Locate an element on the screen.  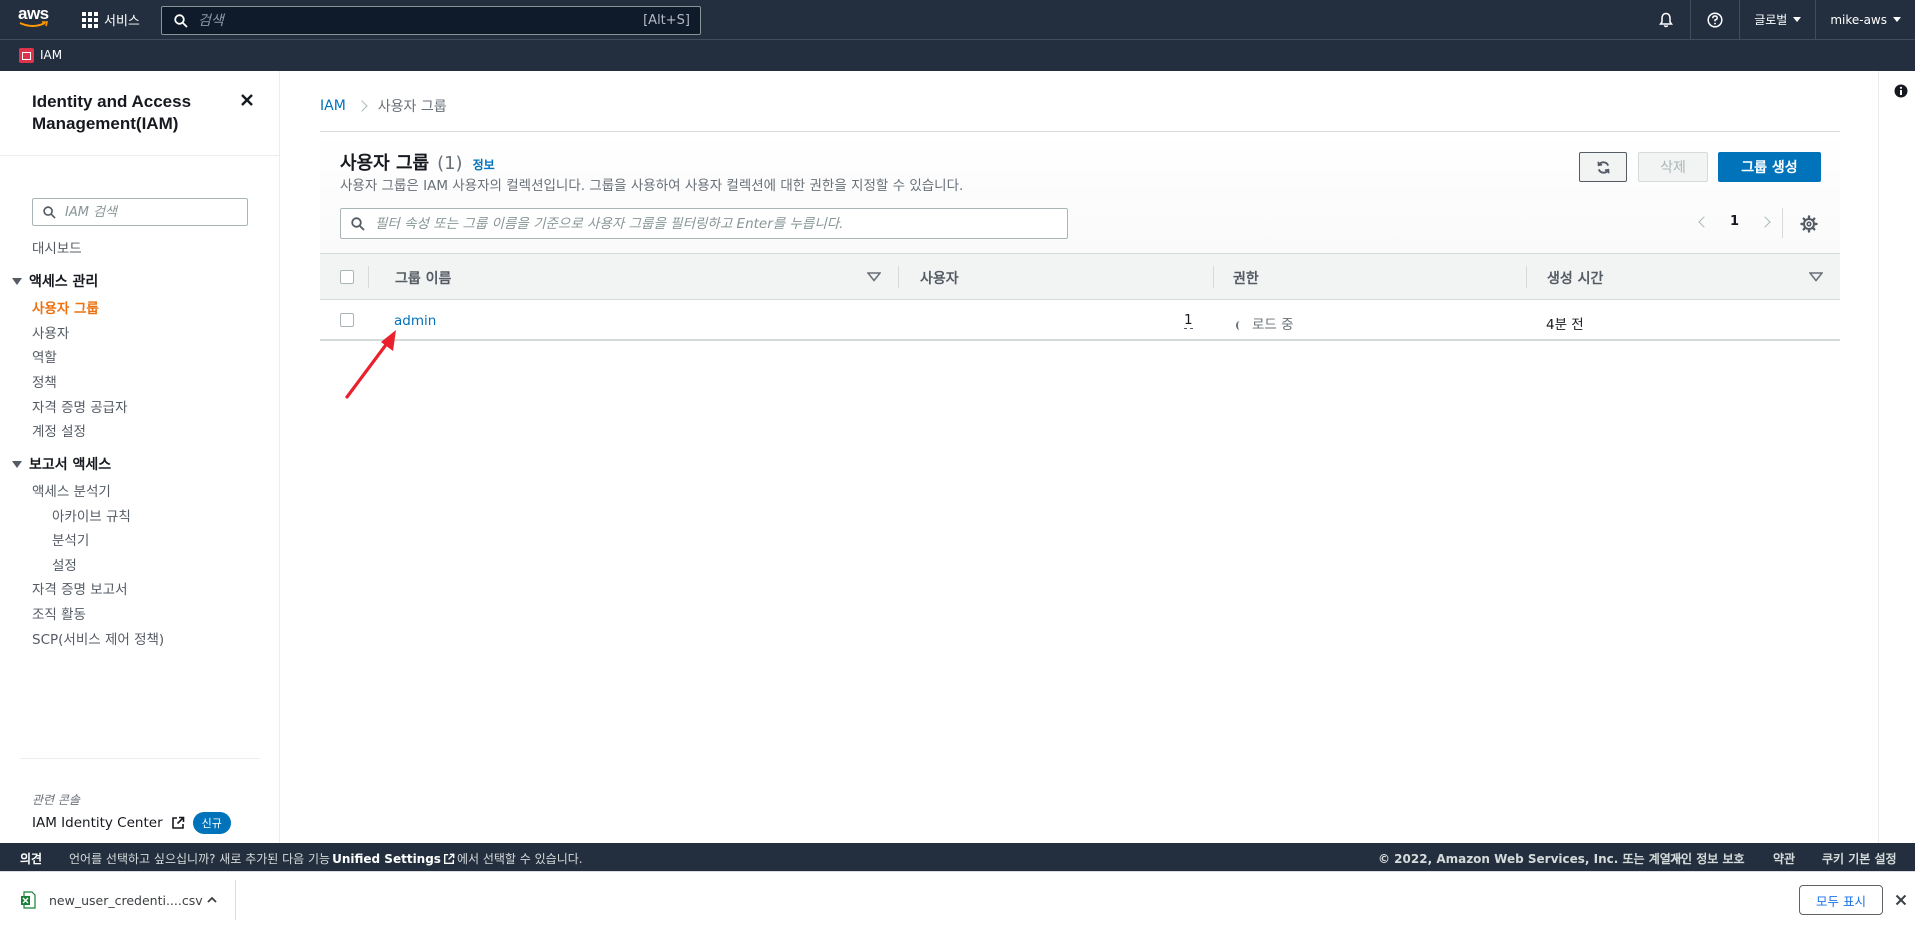
chevron-right-icon is located at coordinates (1765, 221).